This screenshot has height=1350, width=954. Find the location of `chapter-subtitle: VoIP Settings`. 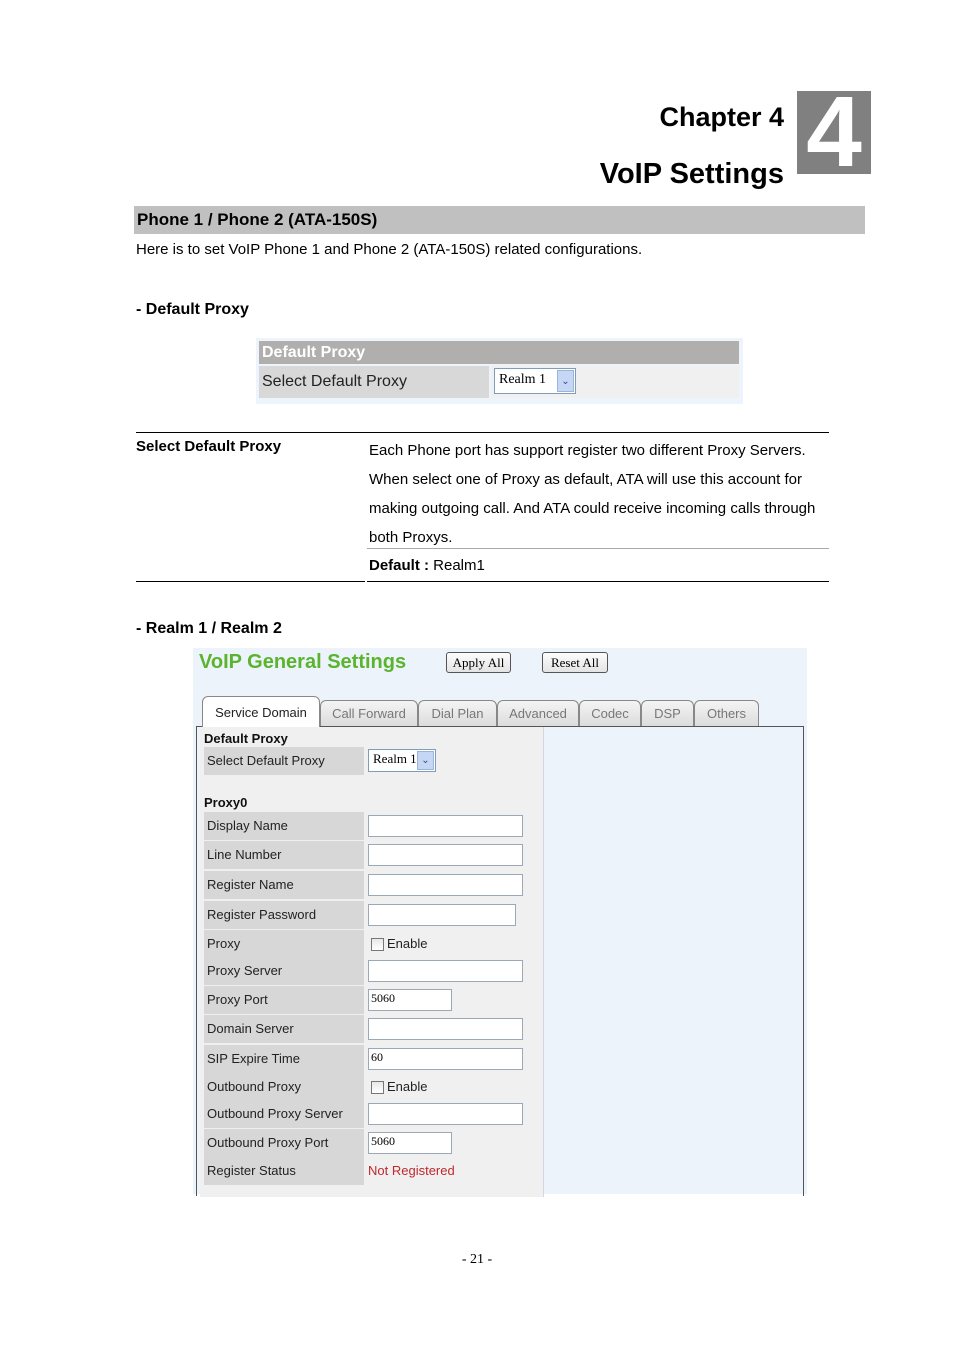

chapter-subtitle: VoIP Settings is located at coordinates (691, 174).